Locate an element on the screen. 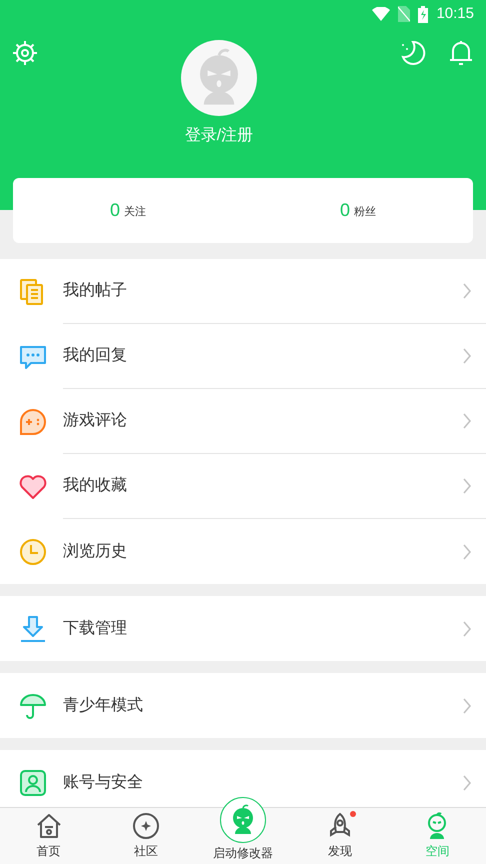 The height and width of the screenshot is (864, 486). nav-tab: 首页 is located at coordinates (49, 836).